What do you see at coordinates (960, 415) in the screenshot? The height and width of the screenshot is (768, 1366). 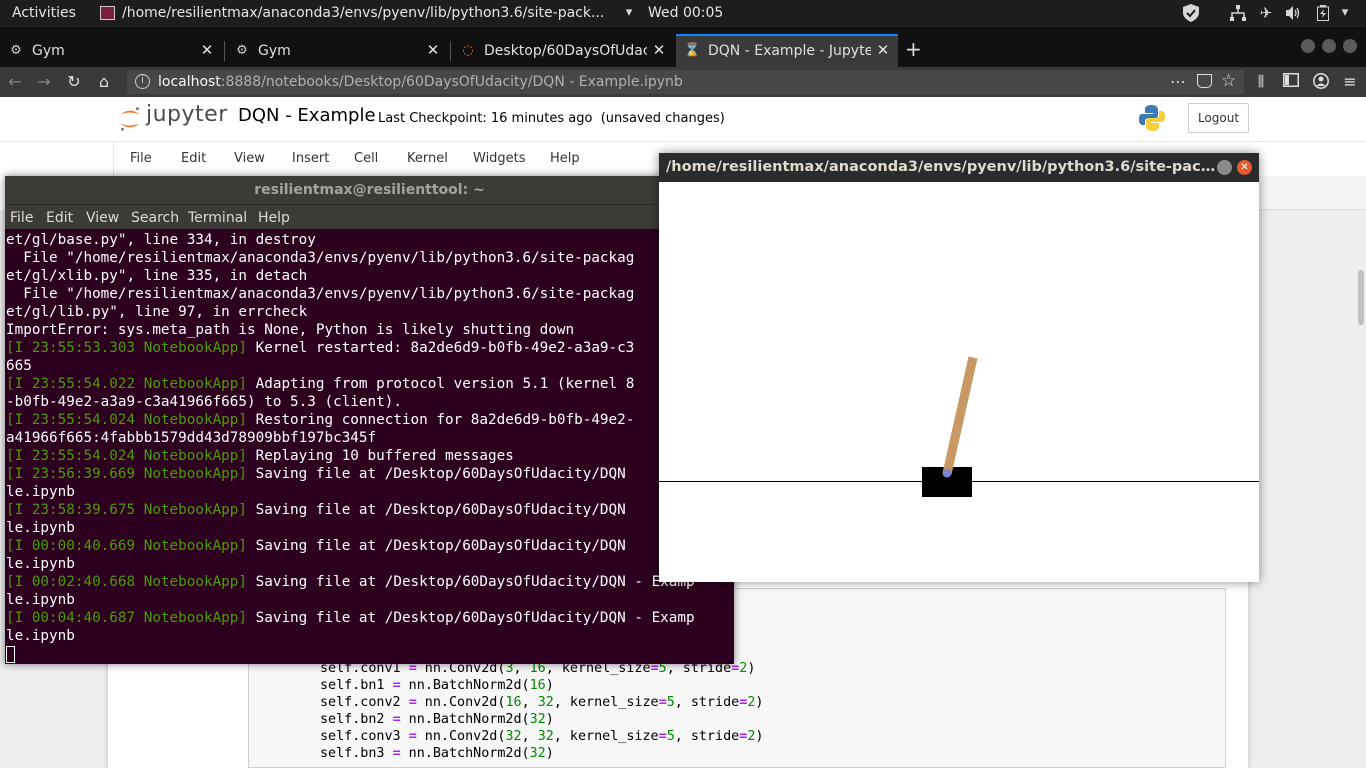 I see `pole` at bounding box center [960, 415].